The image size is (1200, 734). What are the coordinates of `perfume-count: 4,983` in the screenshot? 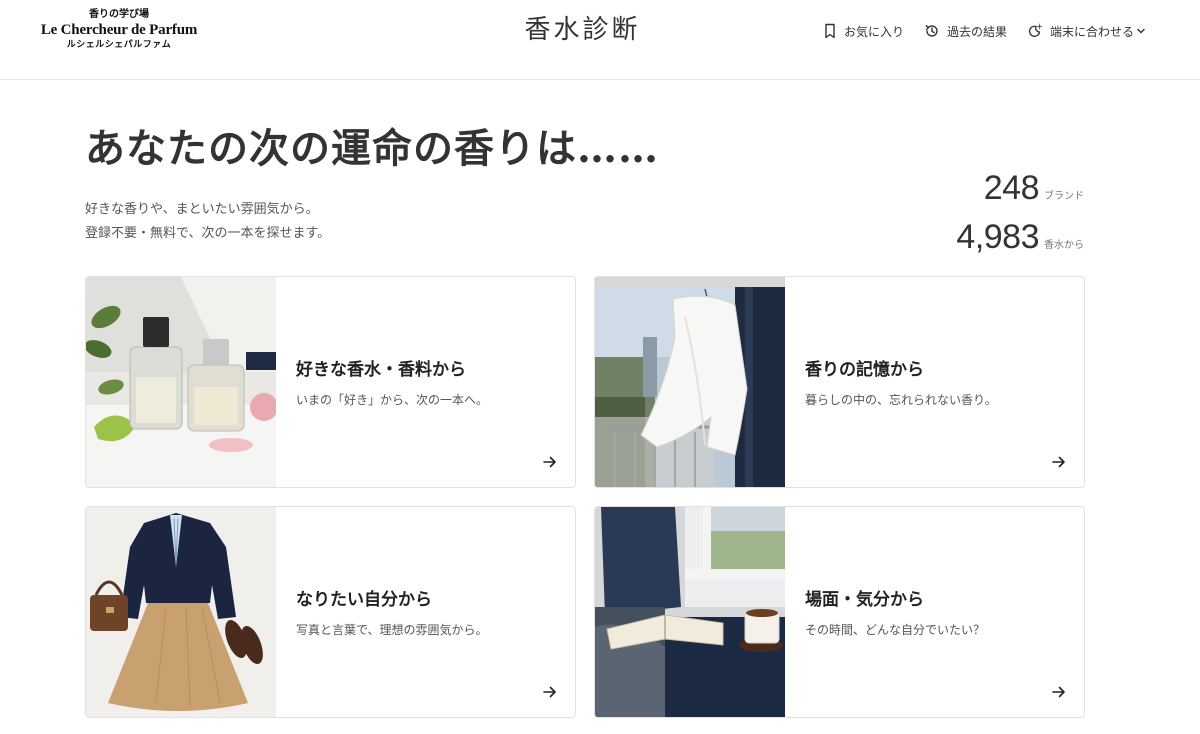 It's located at (997, 237).